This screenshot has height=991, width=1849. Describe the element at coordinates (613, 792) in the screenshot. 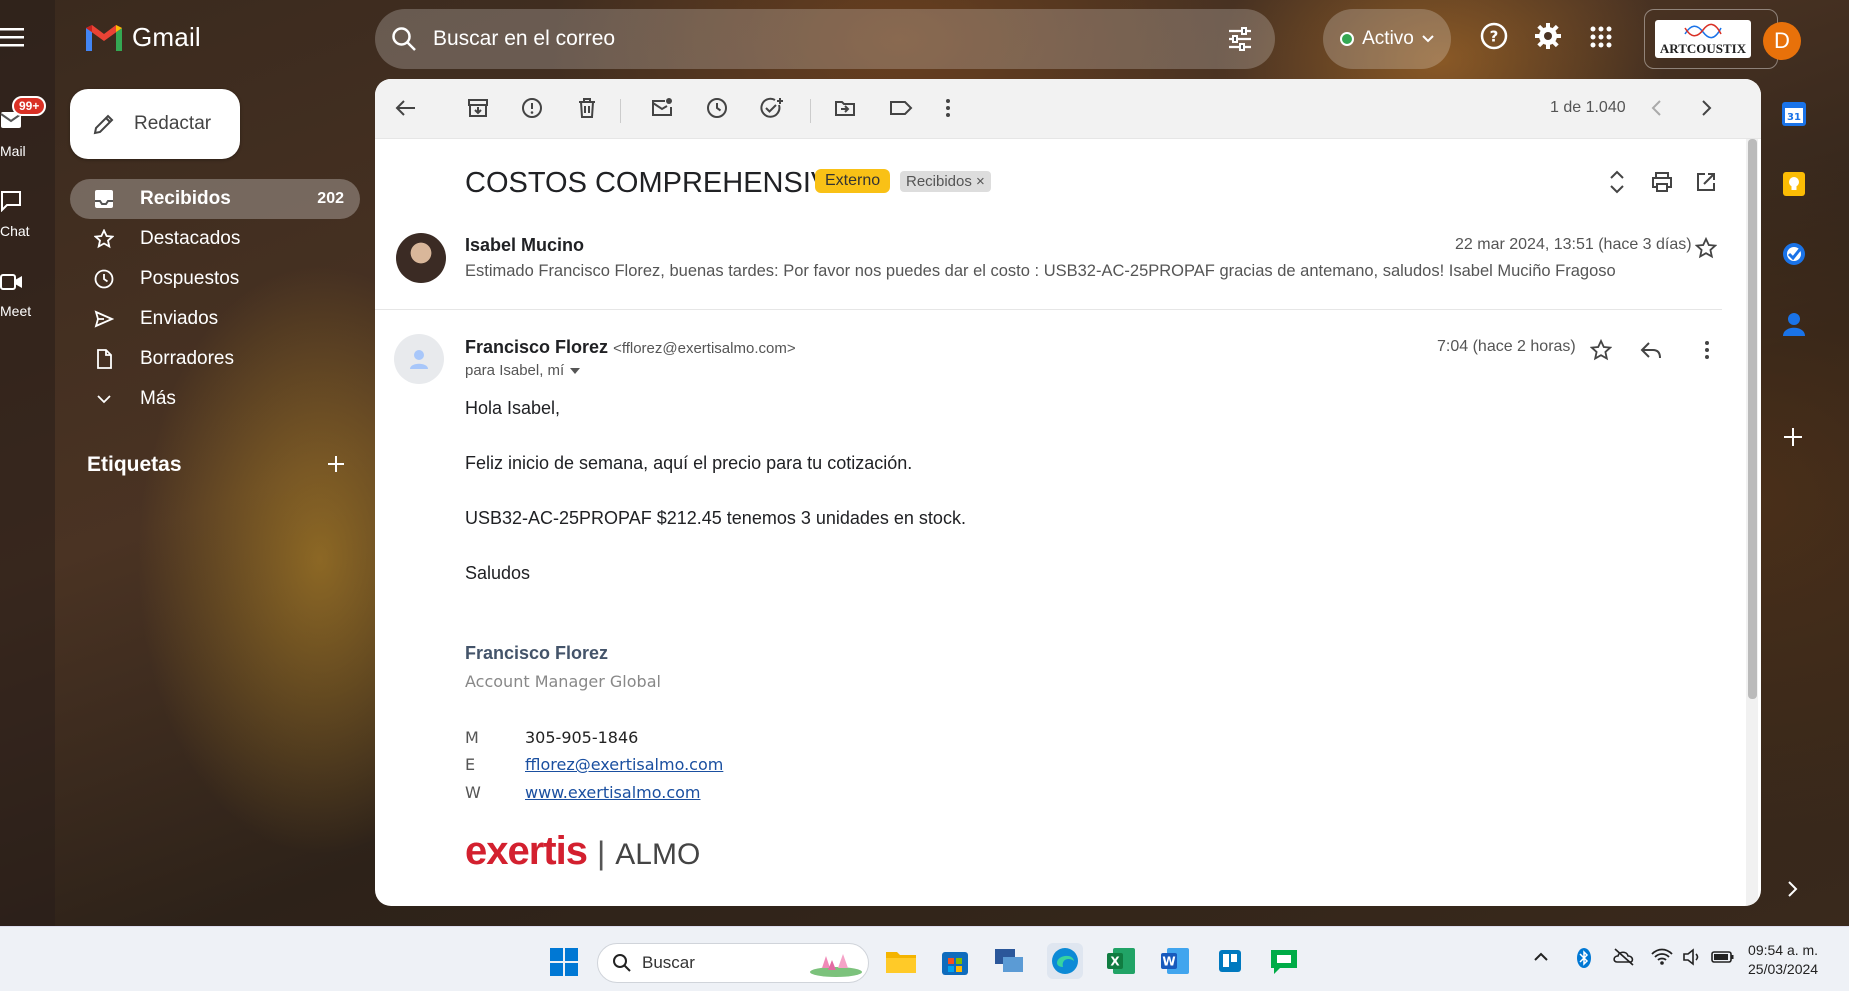

I see `signature-web-link: www.exertisalmo.com` at that location.